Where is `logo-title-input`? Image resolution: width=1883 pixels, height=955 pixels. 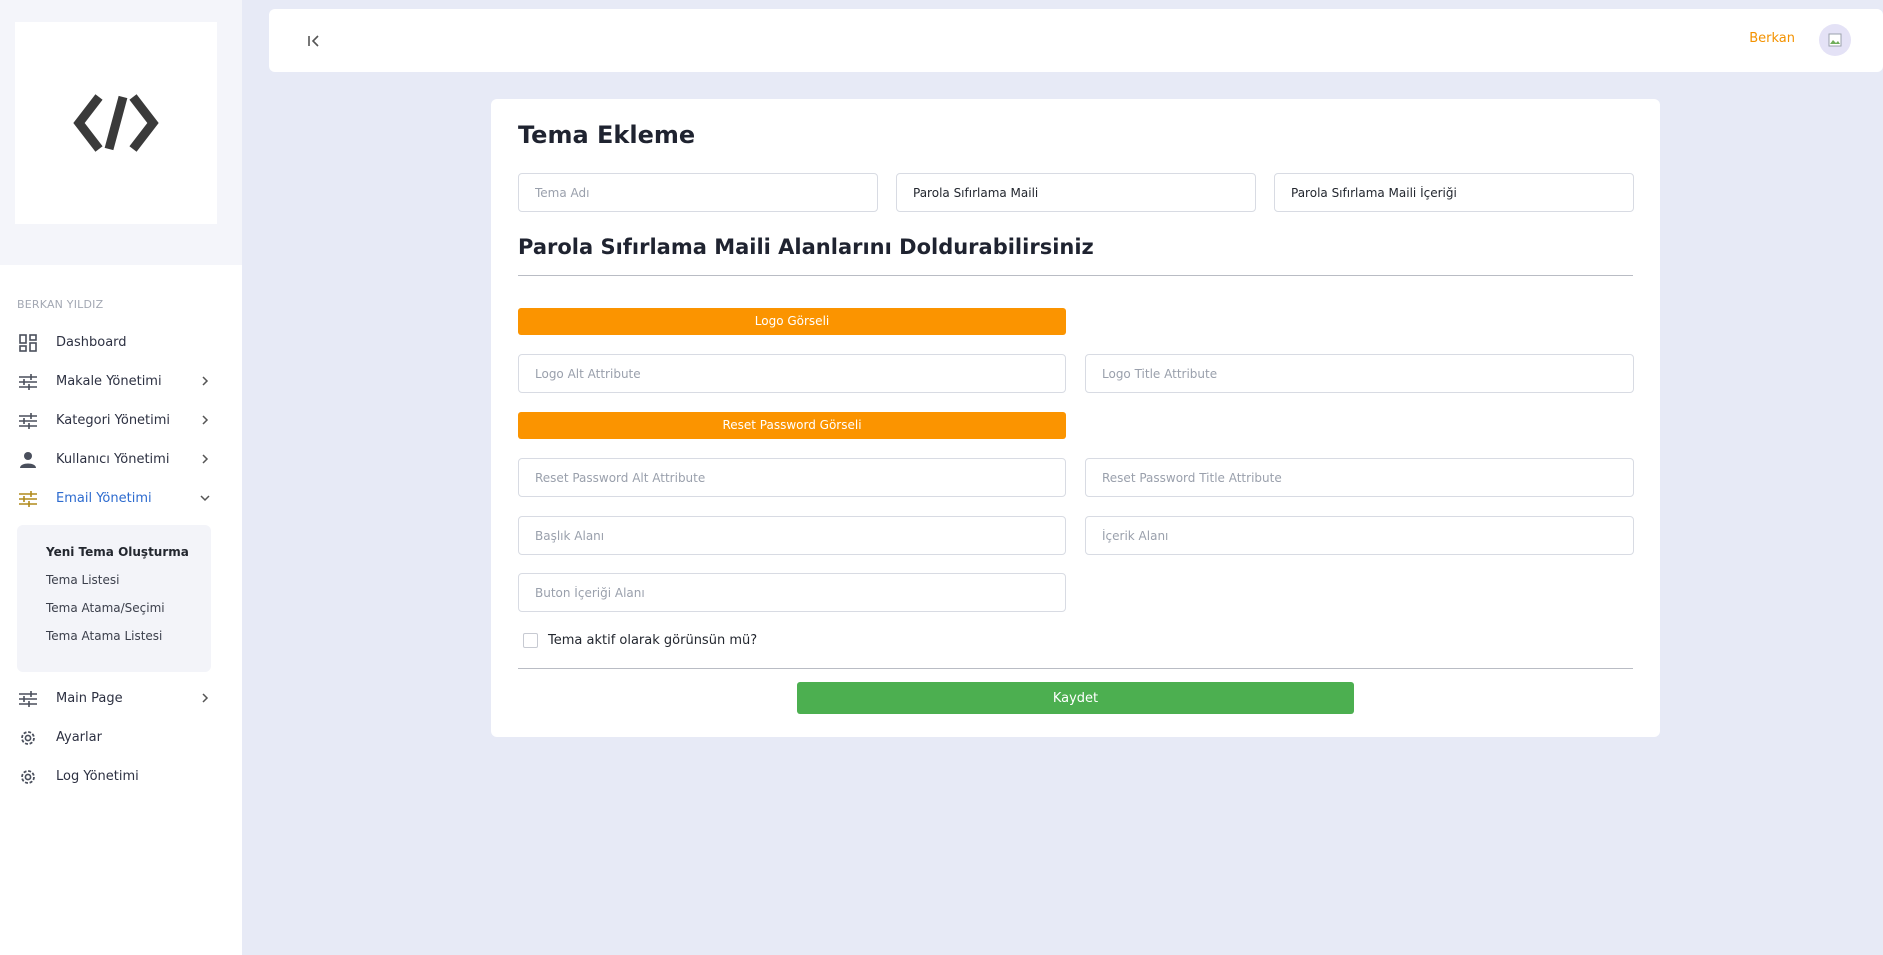
logo-title-input is located at coordinates (1359, 373).